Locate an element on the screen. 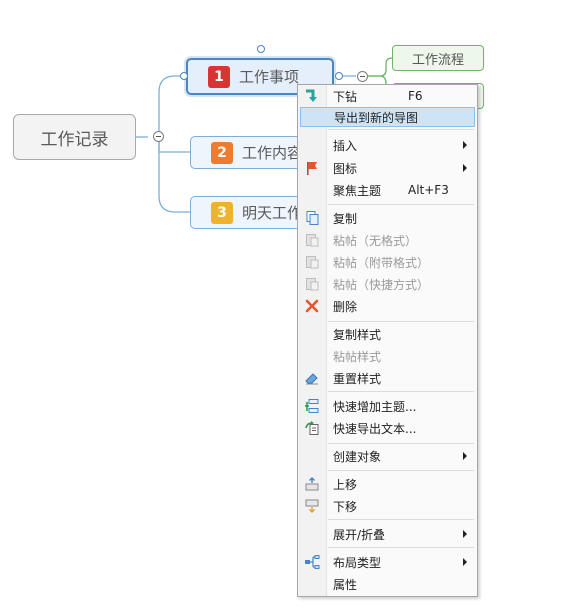  topic-2-label: 工作内容 is located at coordinates (272, 153).